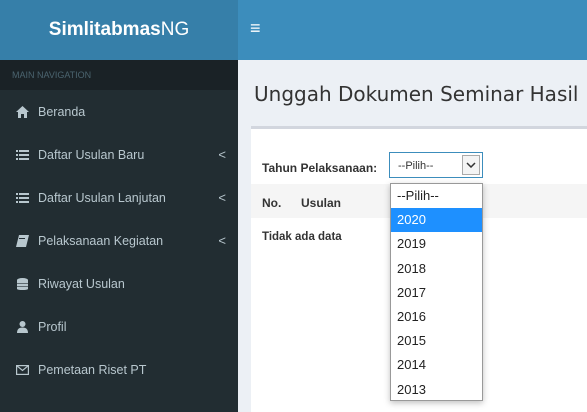 This screenshot has height=412, width=587. I want to click on column-header-usulan: Usulan, so click(321, 203).